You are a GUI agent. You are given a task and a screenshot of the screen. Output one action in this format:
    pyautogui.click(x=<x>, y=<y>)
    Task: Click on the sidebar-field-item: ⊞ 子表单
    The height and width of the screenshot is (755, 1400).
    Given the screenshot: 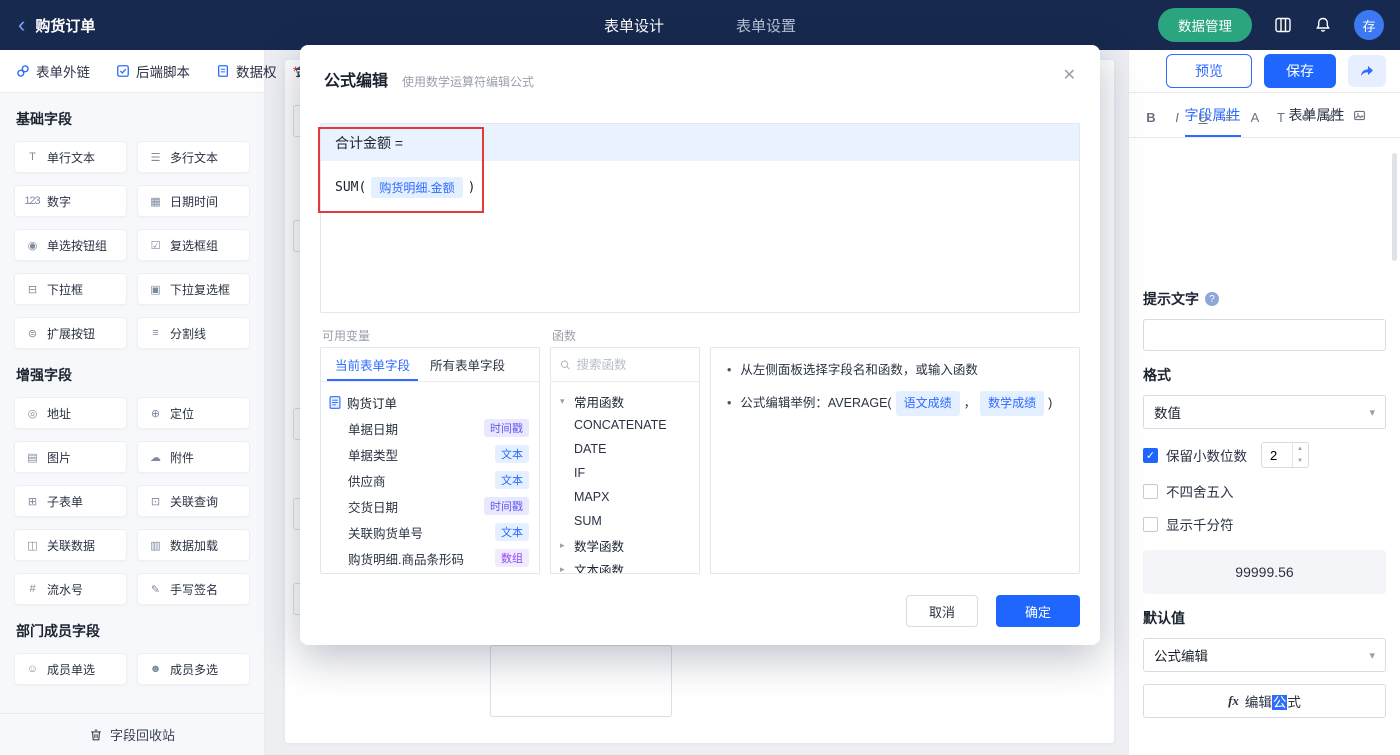 What is the action you would take?
    pyautogui.click(x=70, y=501)
    